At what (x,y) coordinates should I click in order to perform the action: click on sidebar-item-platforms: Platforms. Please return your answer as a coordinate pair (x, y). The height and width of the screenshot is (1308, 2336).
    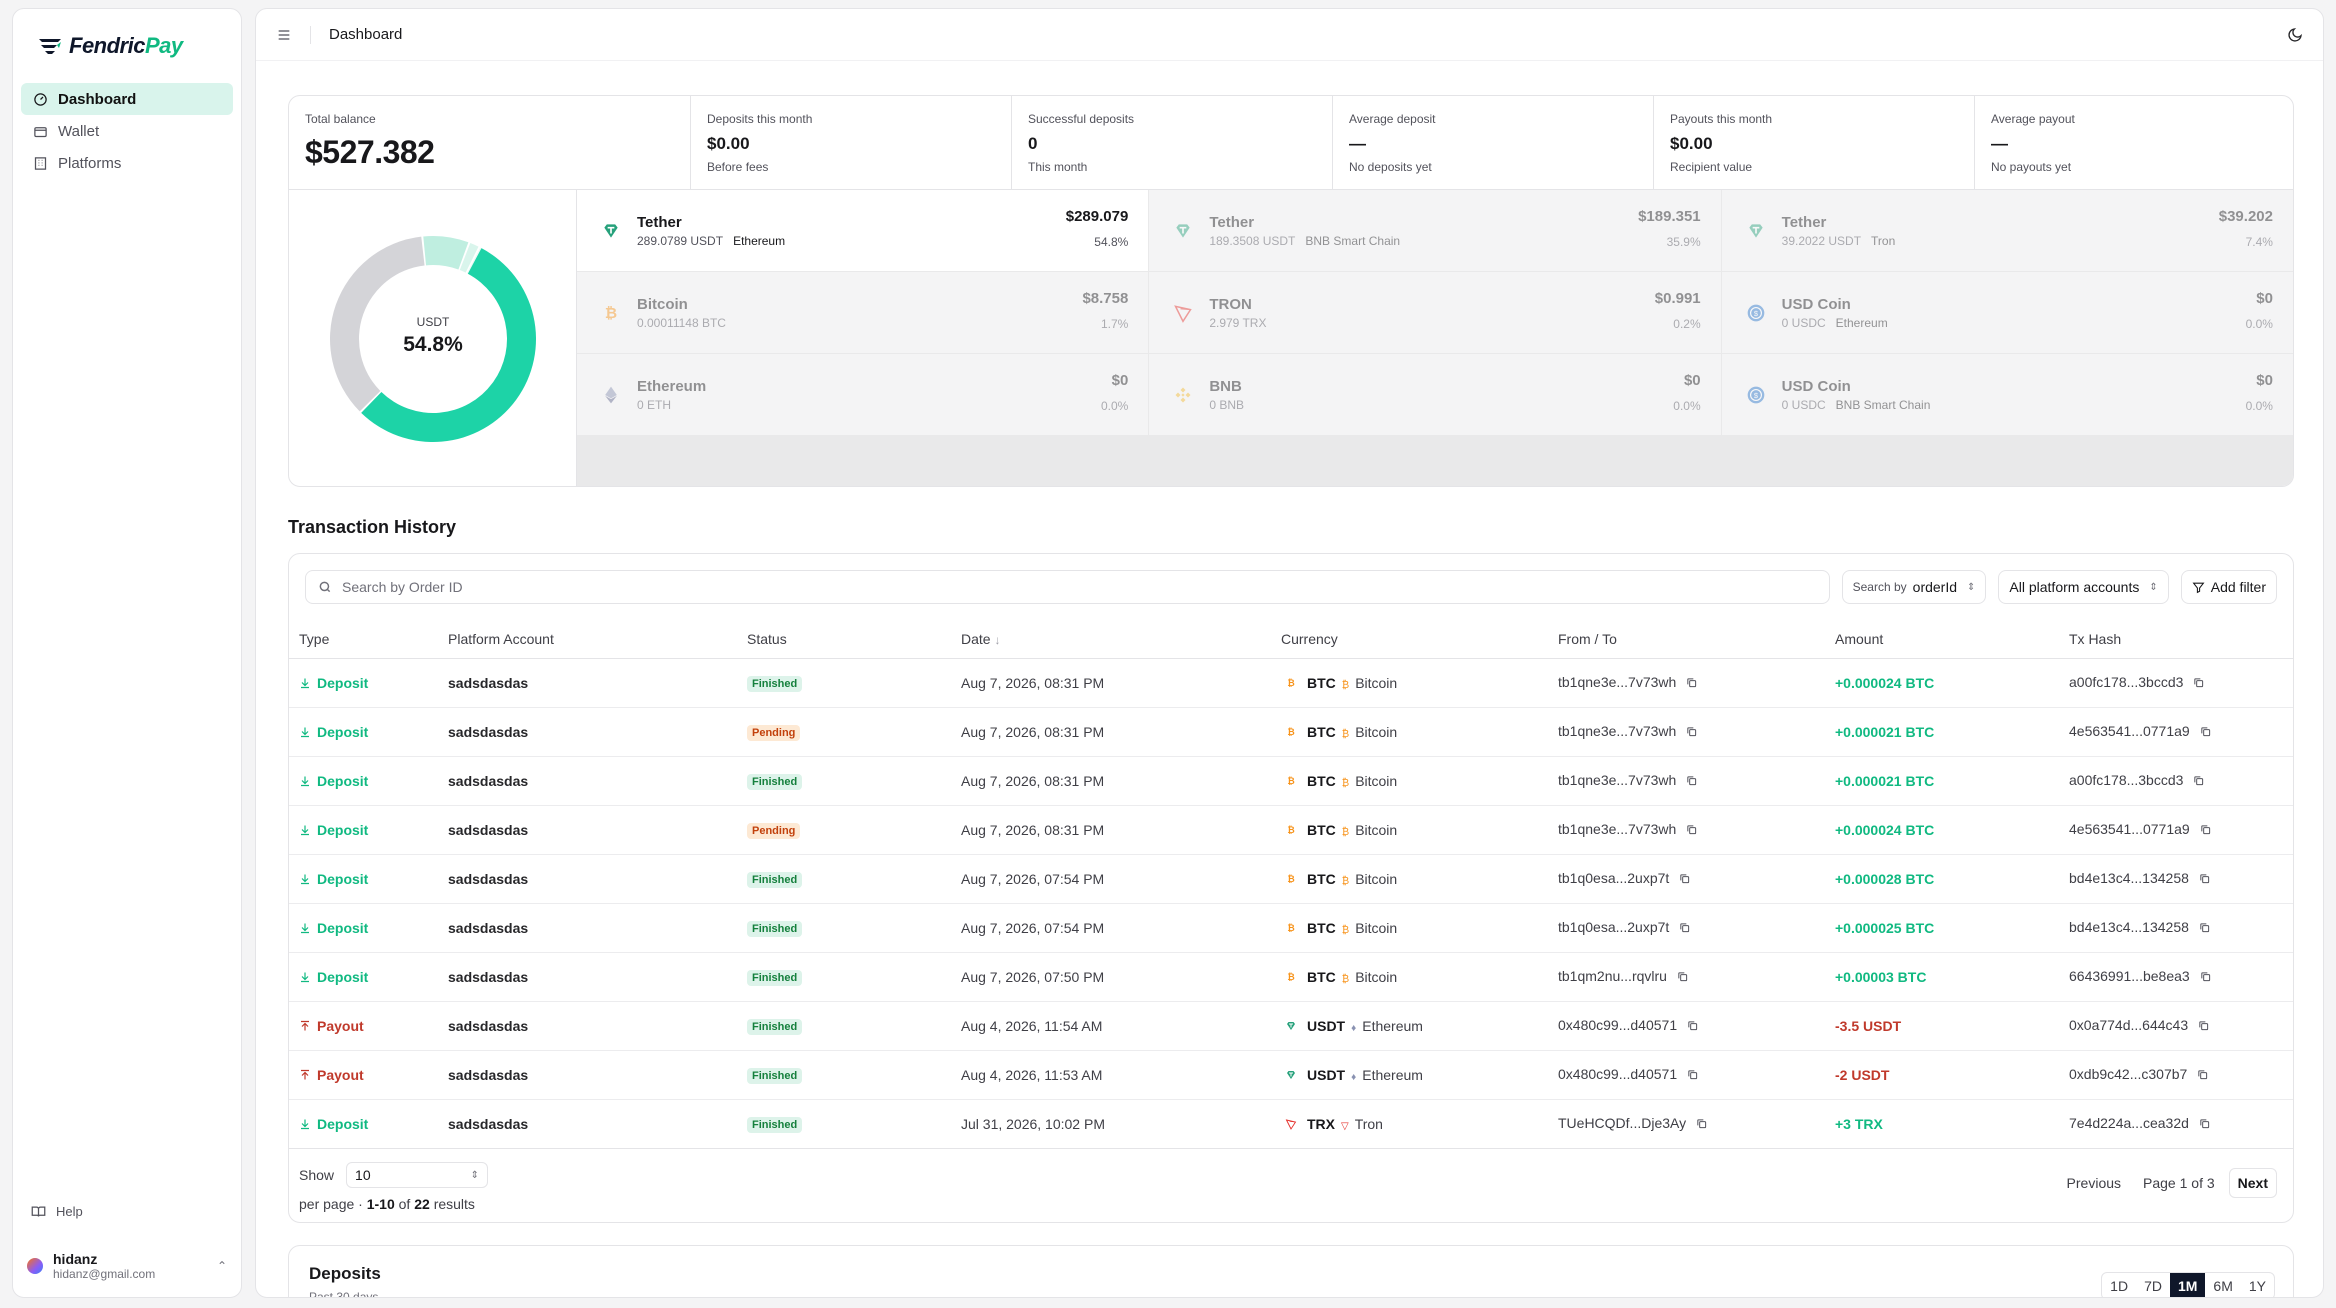
    Looking at the image, I should click on (127, 163).